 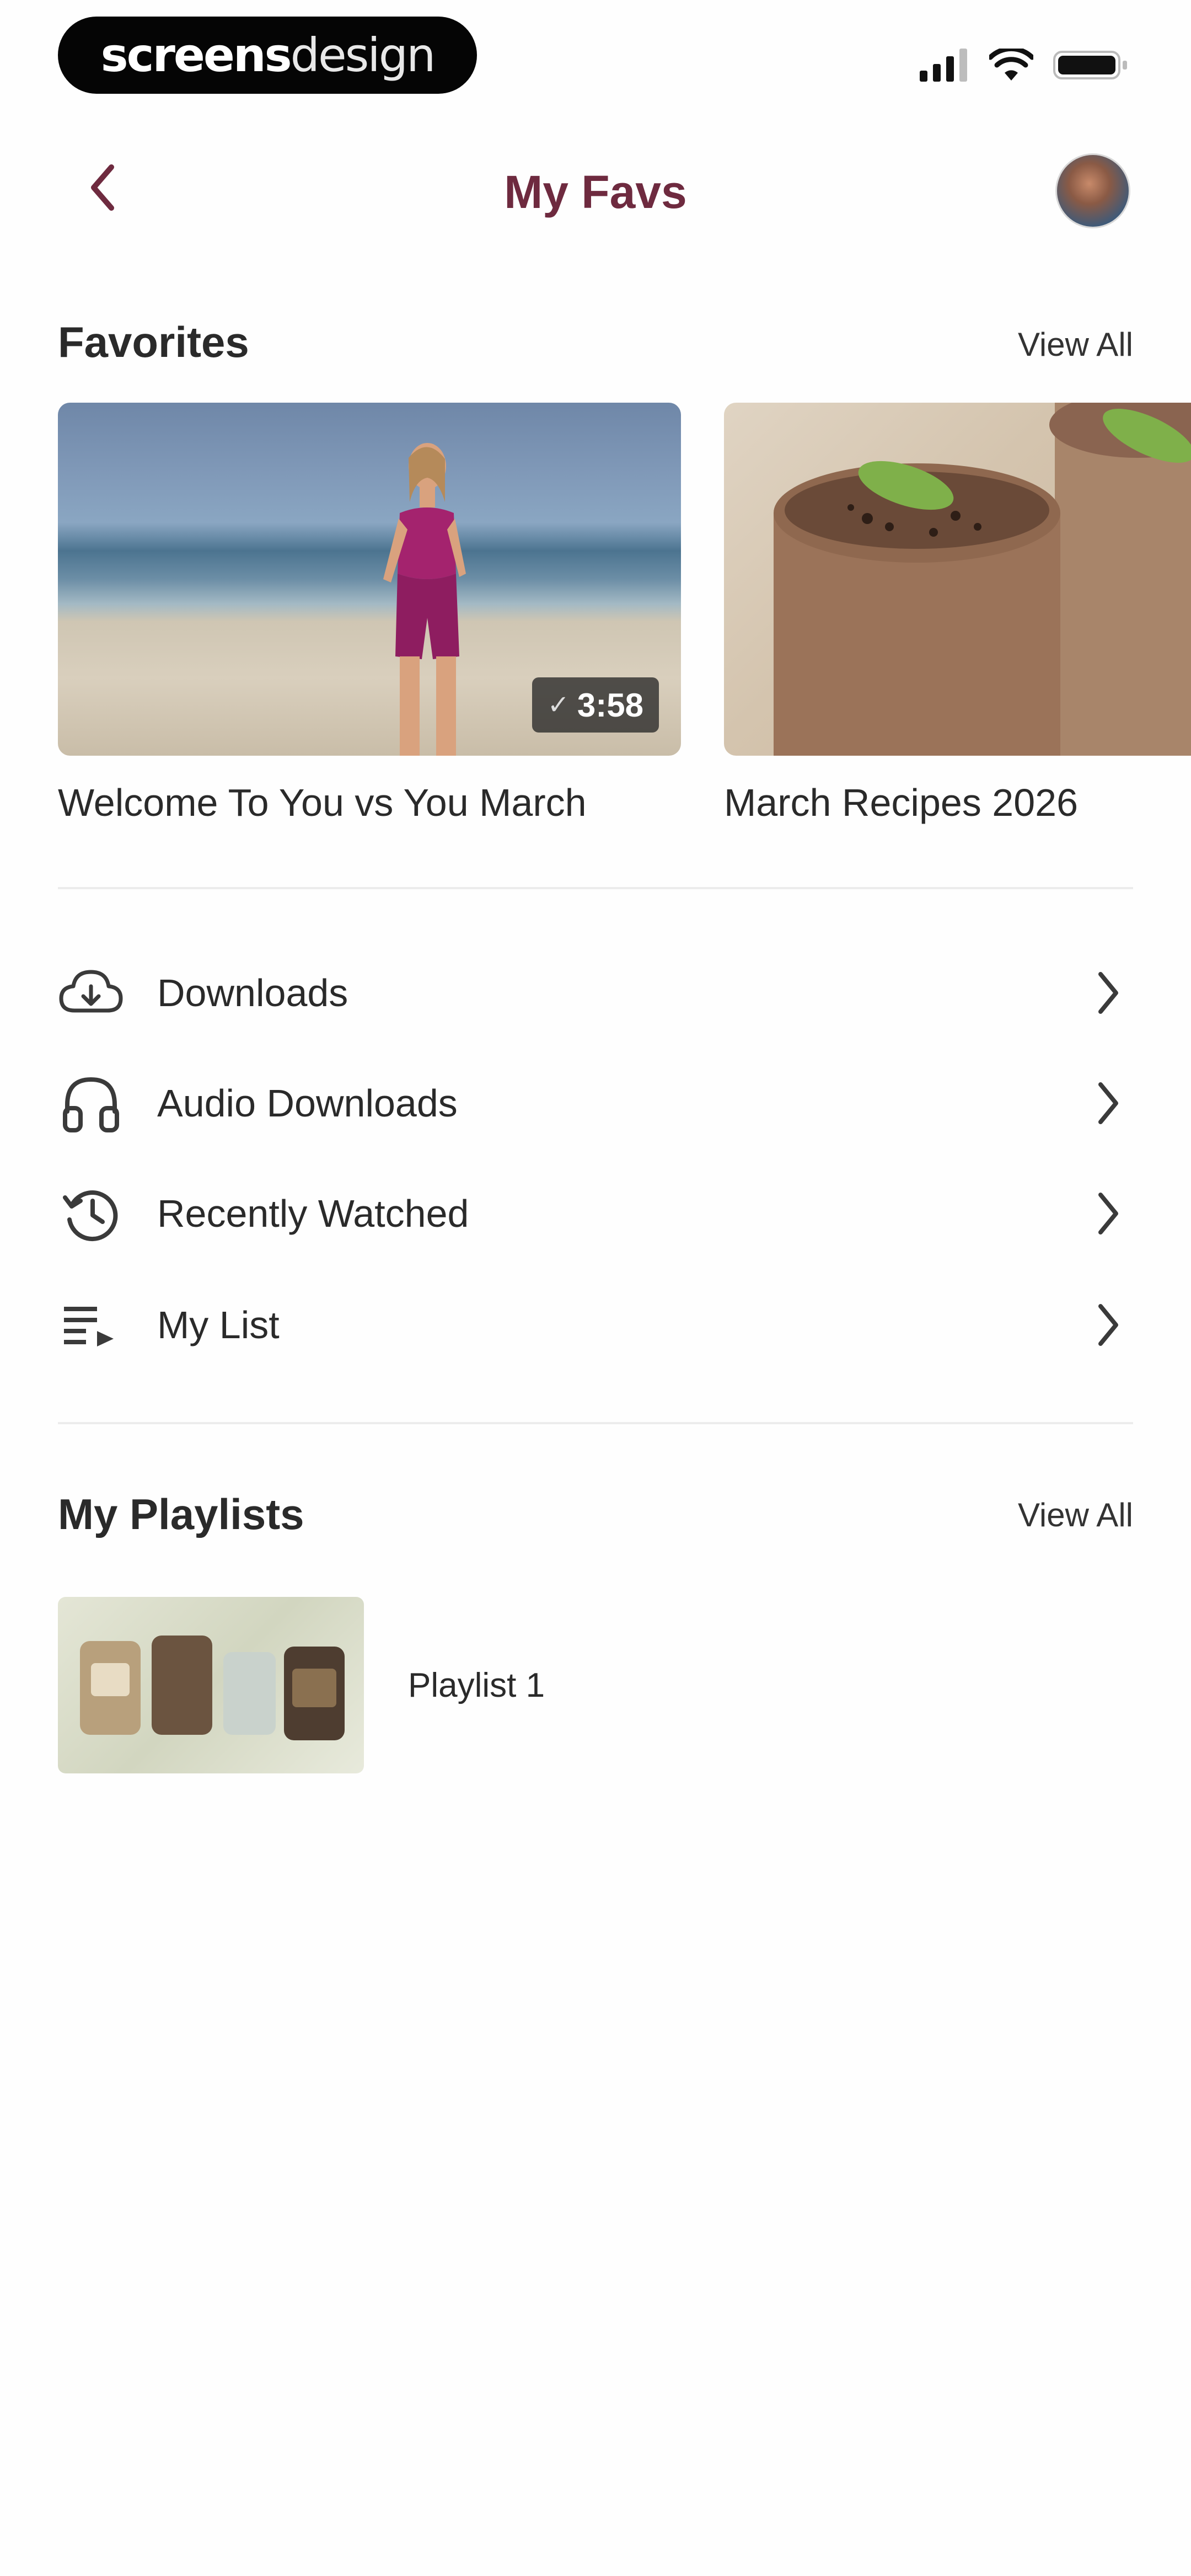 What do you see at coordinates (1090, 65) in the screenshot?
I see `battery-icon` at bounding box center [1090, 65].